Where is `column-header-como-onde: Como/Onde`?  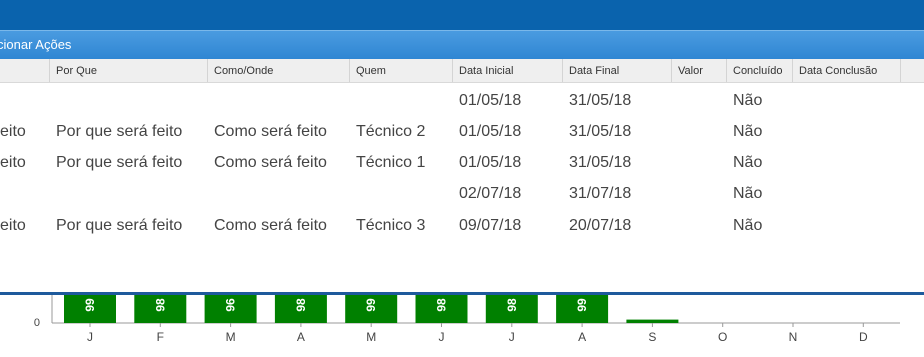
column-header-como-onde: Como/Onde is located at coordinates (278, 70).